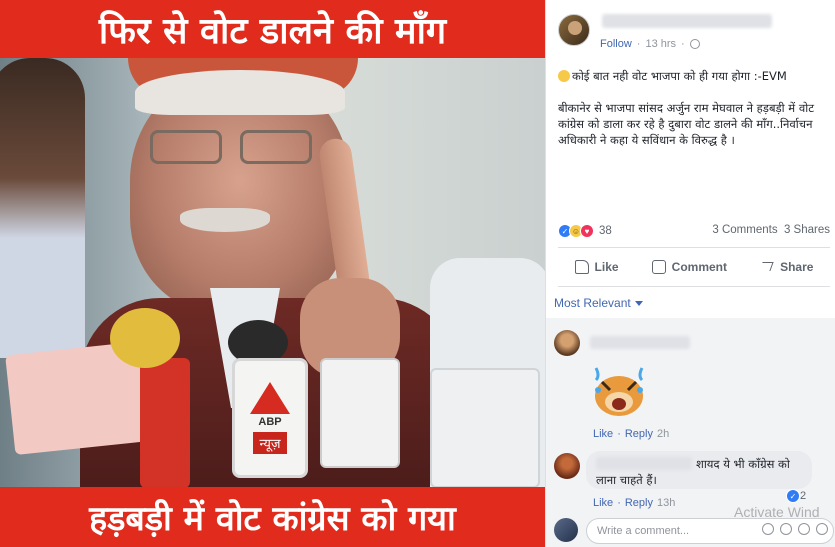  What do you see at coordinates (699, 267) in the screenshot?
I see `comment-button-label: Comment` at bounding box center [699, 267].